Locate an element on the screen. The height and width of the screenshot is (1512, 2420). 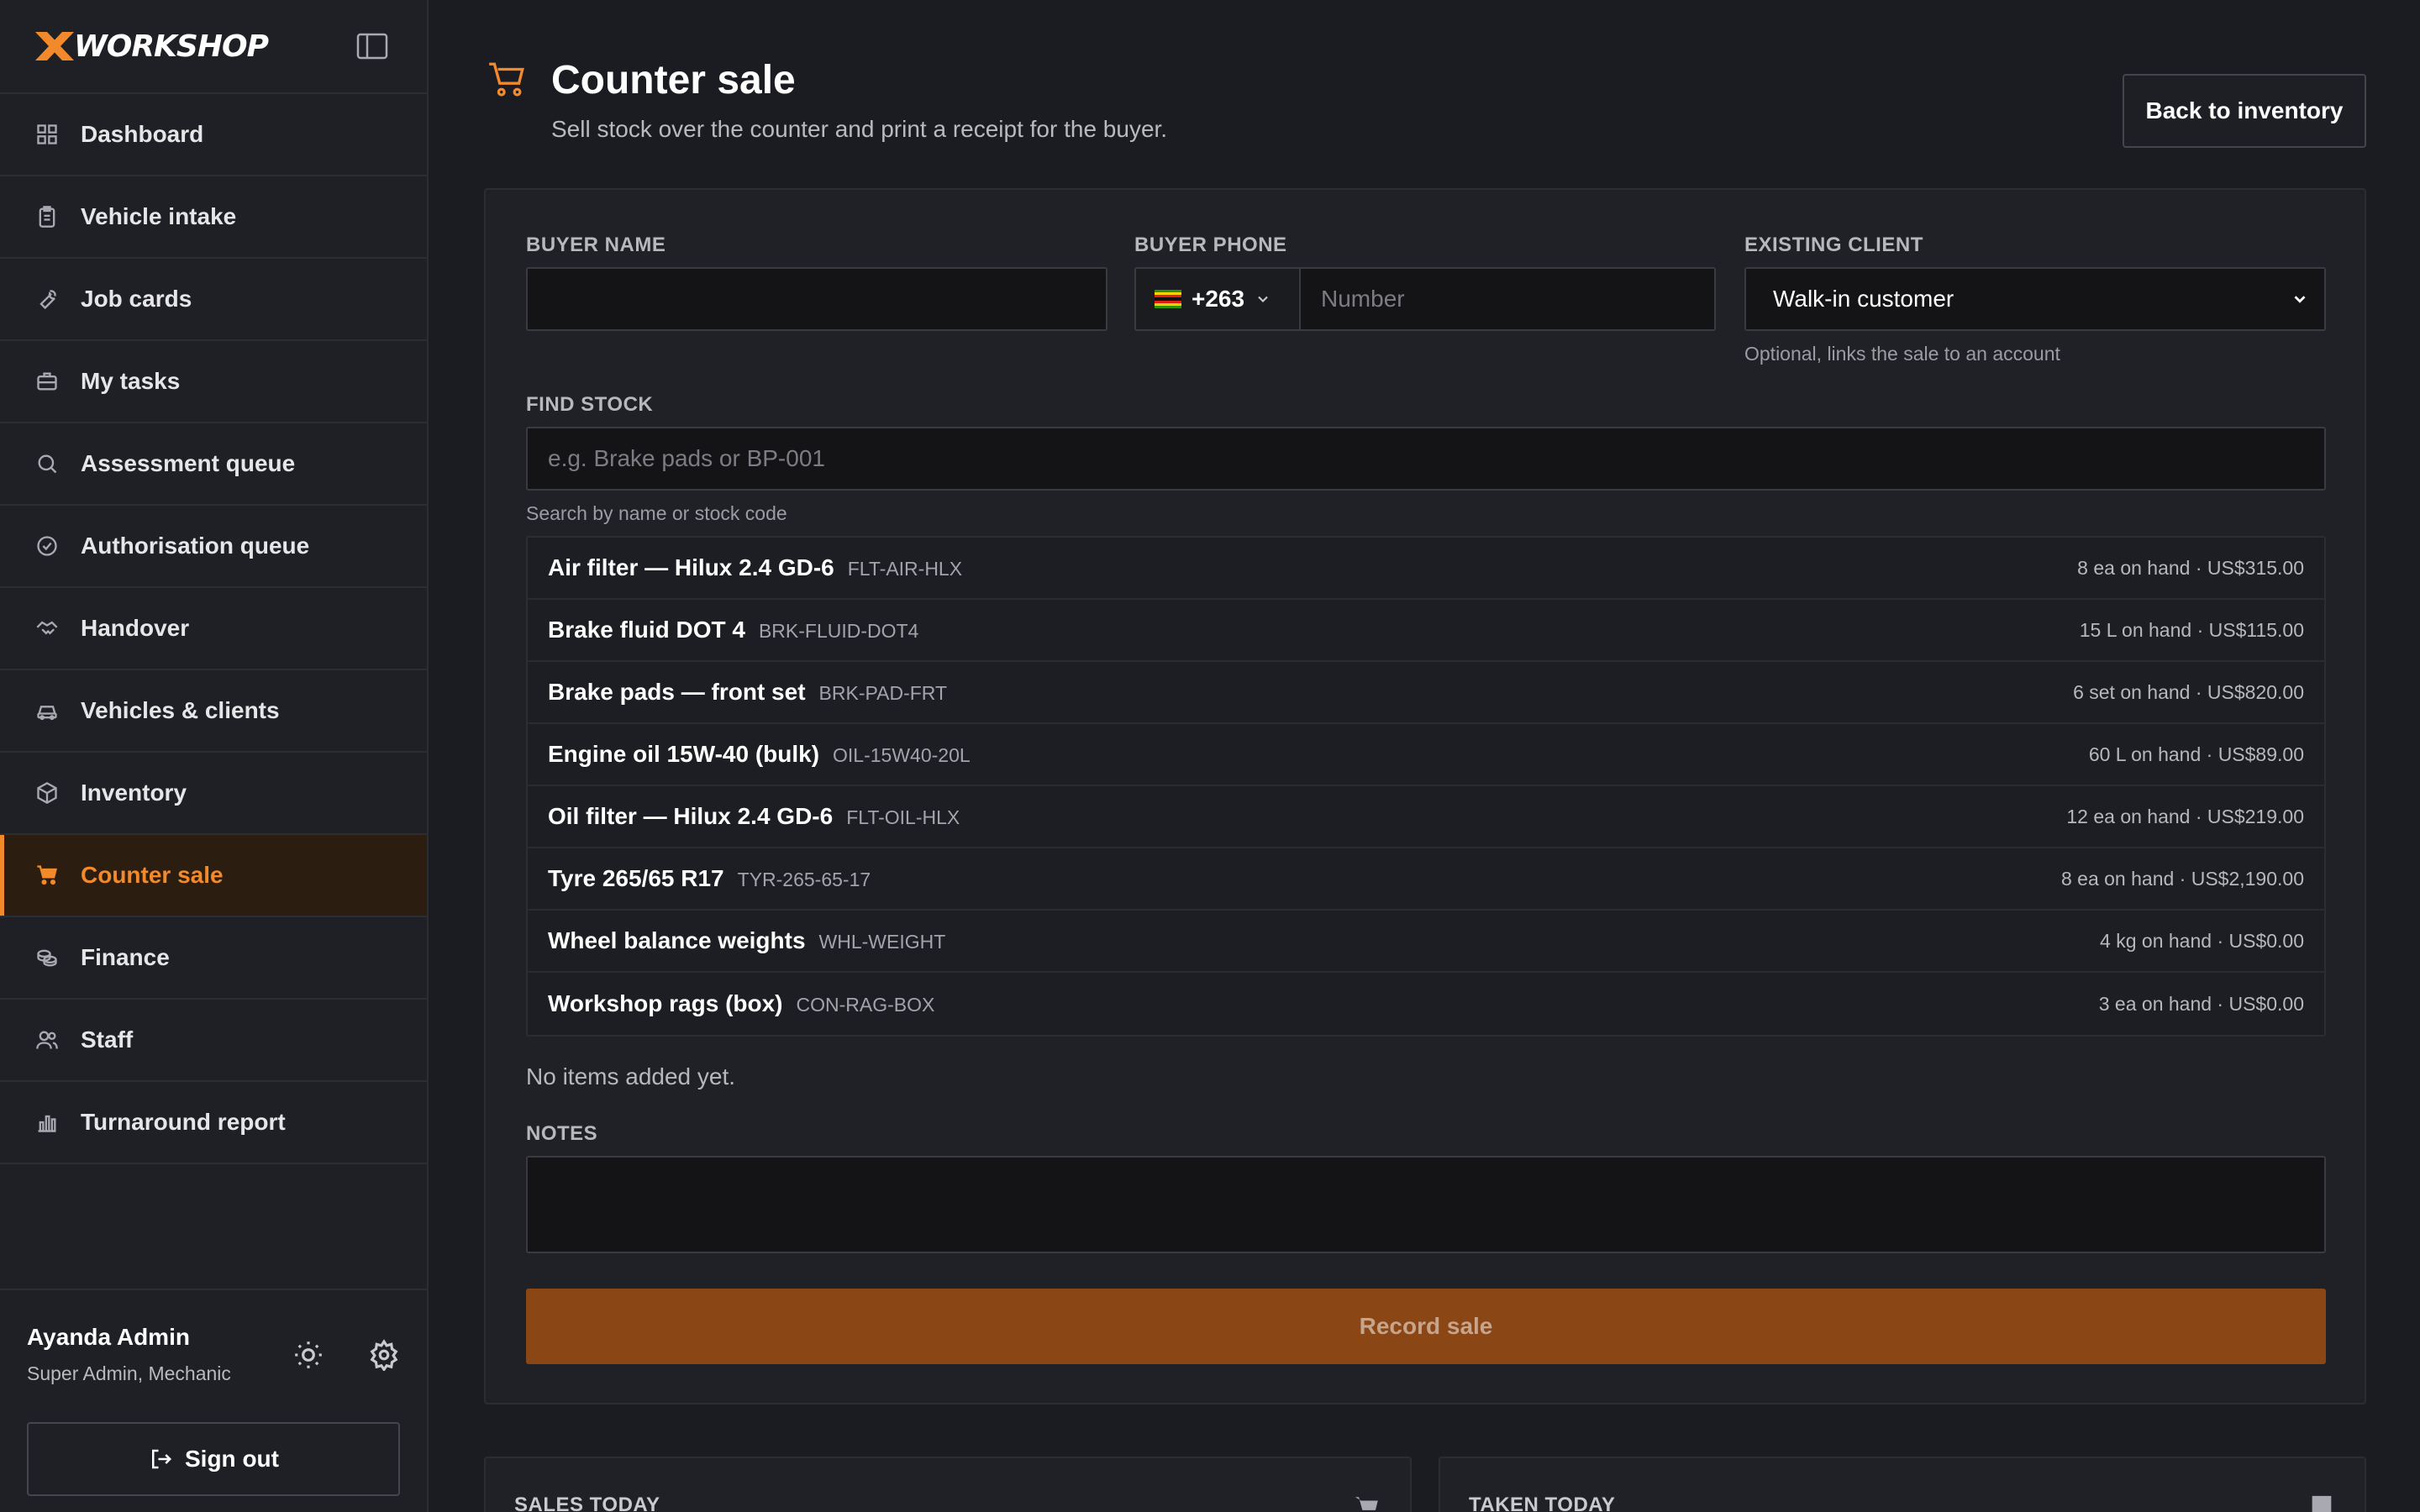
stock-item-main: Engine oil 15W-40 (bulk) OIL-15W40-20L is located at coordinates (759, 754).